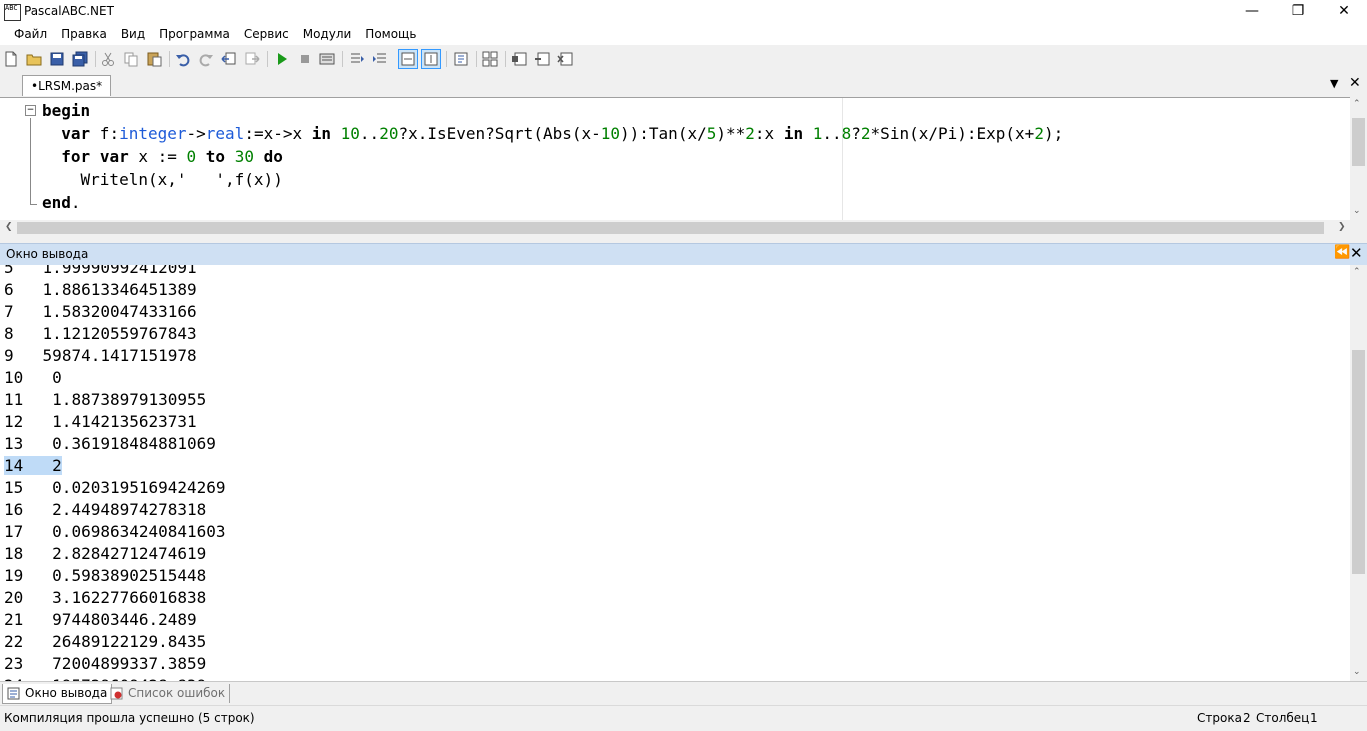  I want to click on tab-lrsm-pas: •LRSM.pas*, so click(67, 85).